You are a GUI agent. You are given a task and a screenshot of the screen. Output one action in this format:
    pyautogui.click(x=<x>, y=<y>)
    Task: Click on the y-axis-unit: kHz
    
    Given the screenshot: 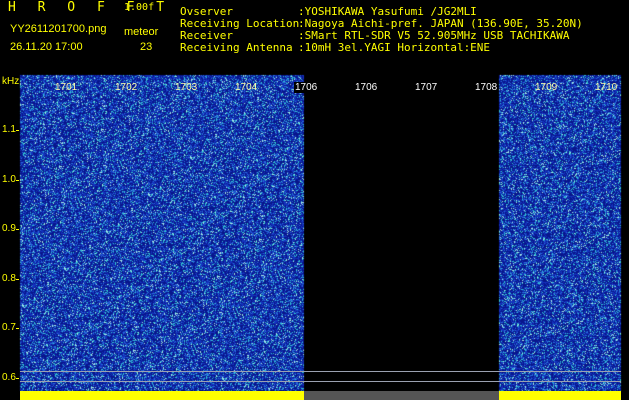 What is the action you would take?
    pyautogui.click(x=11, y=81)
    